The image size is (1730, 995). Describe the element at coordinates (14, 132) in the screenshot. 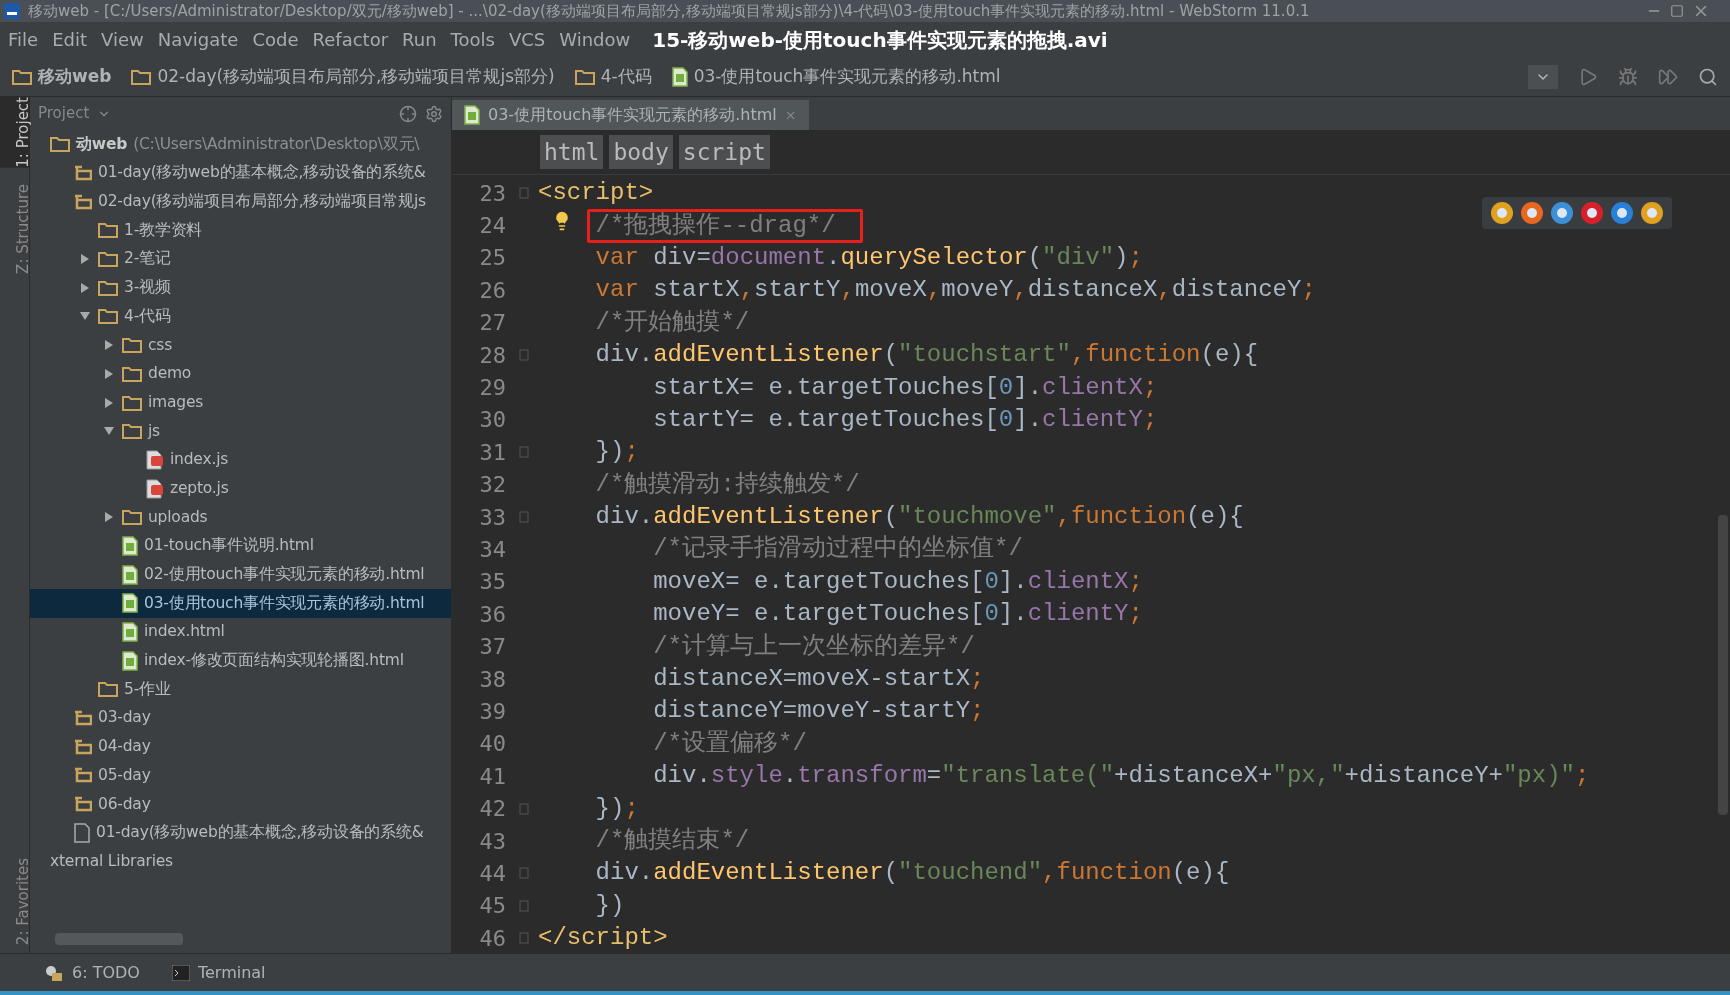

I see `side-tool-tab: 1: Project` at that location.